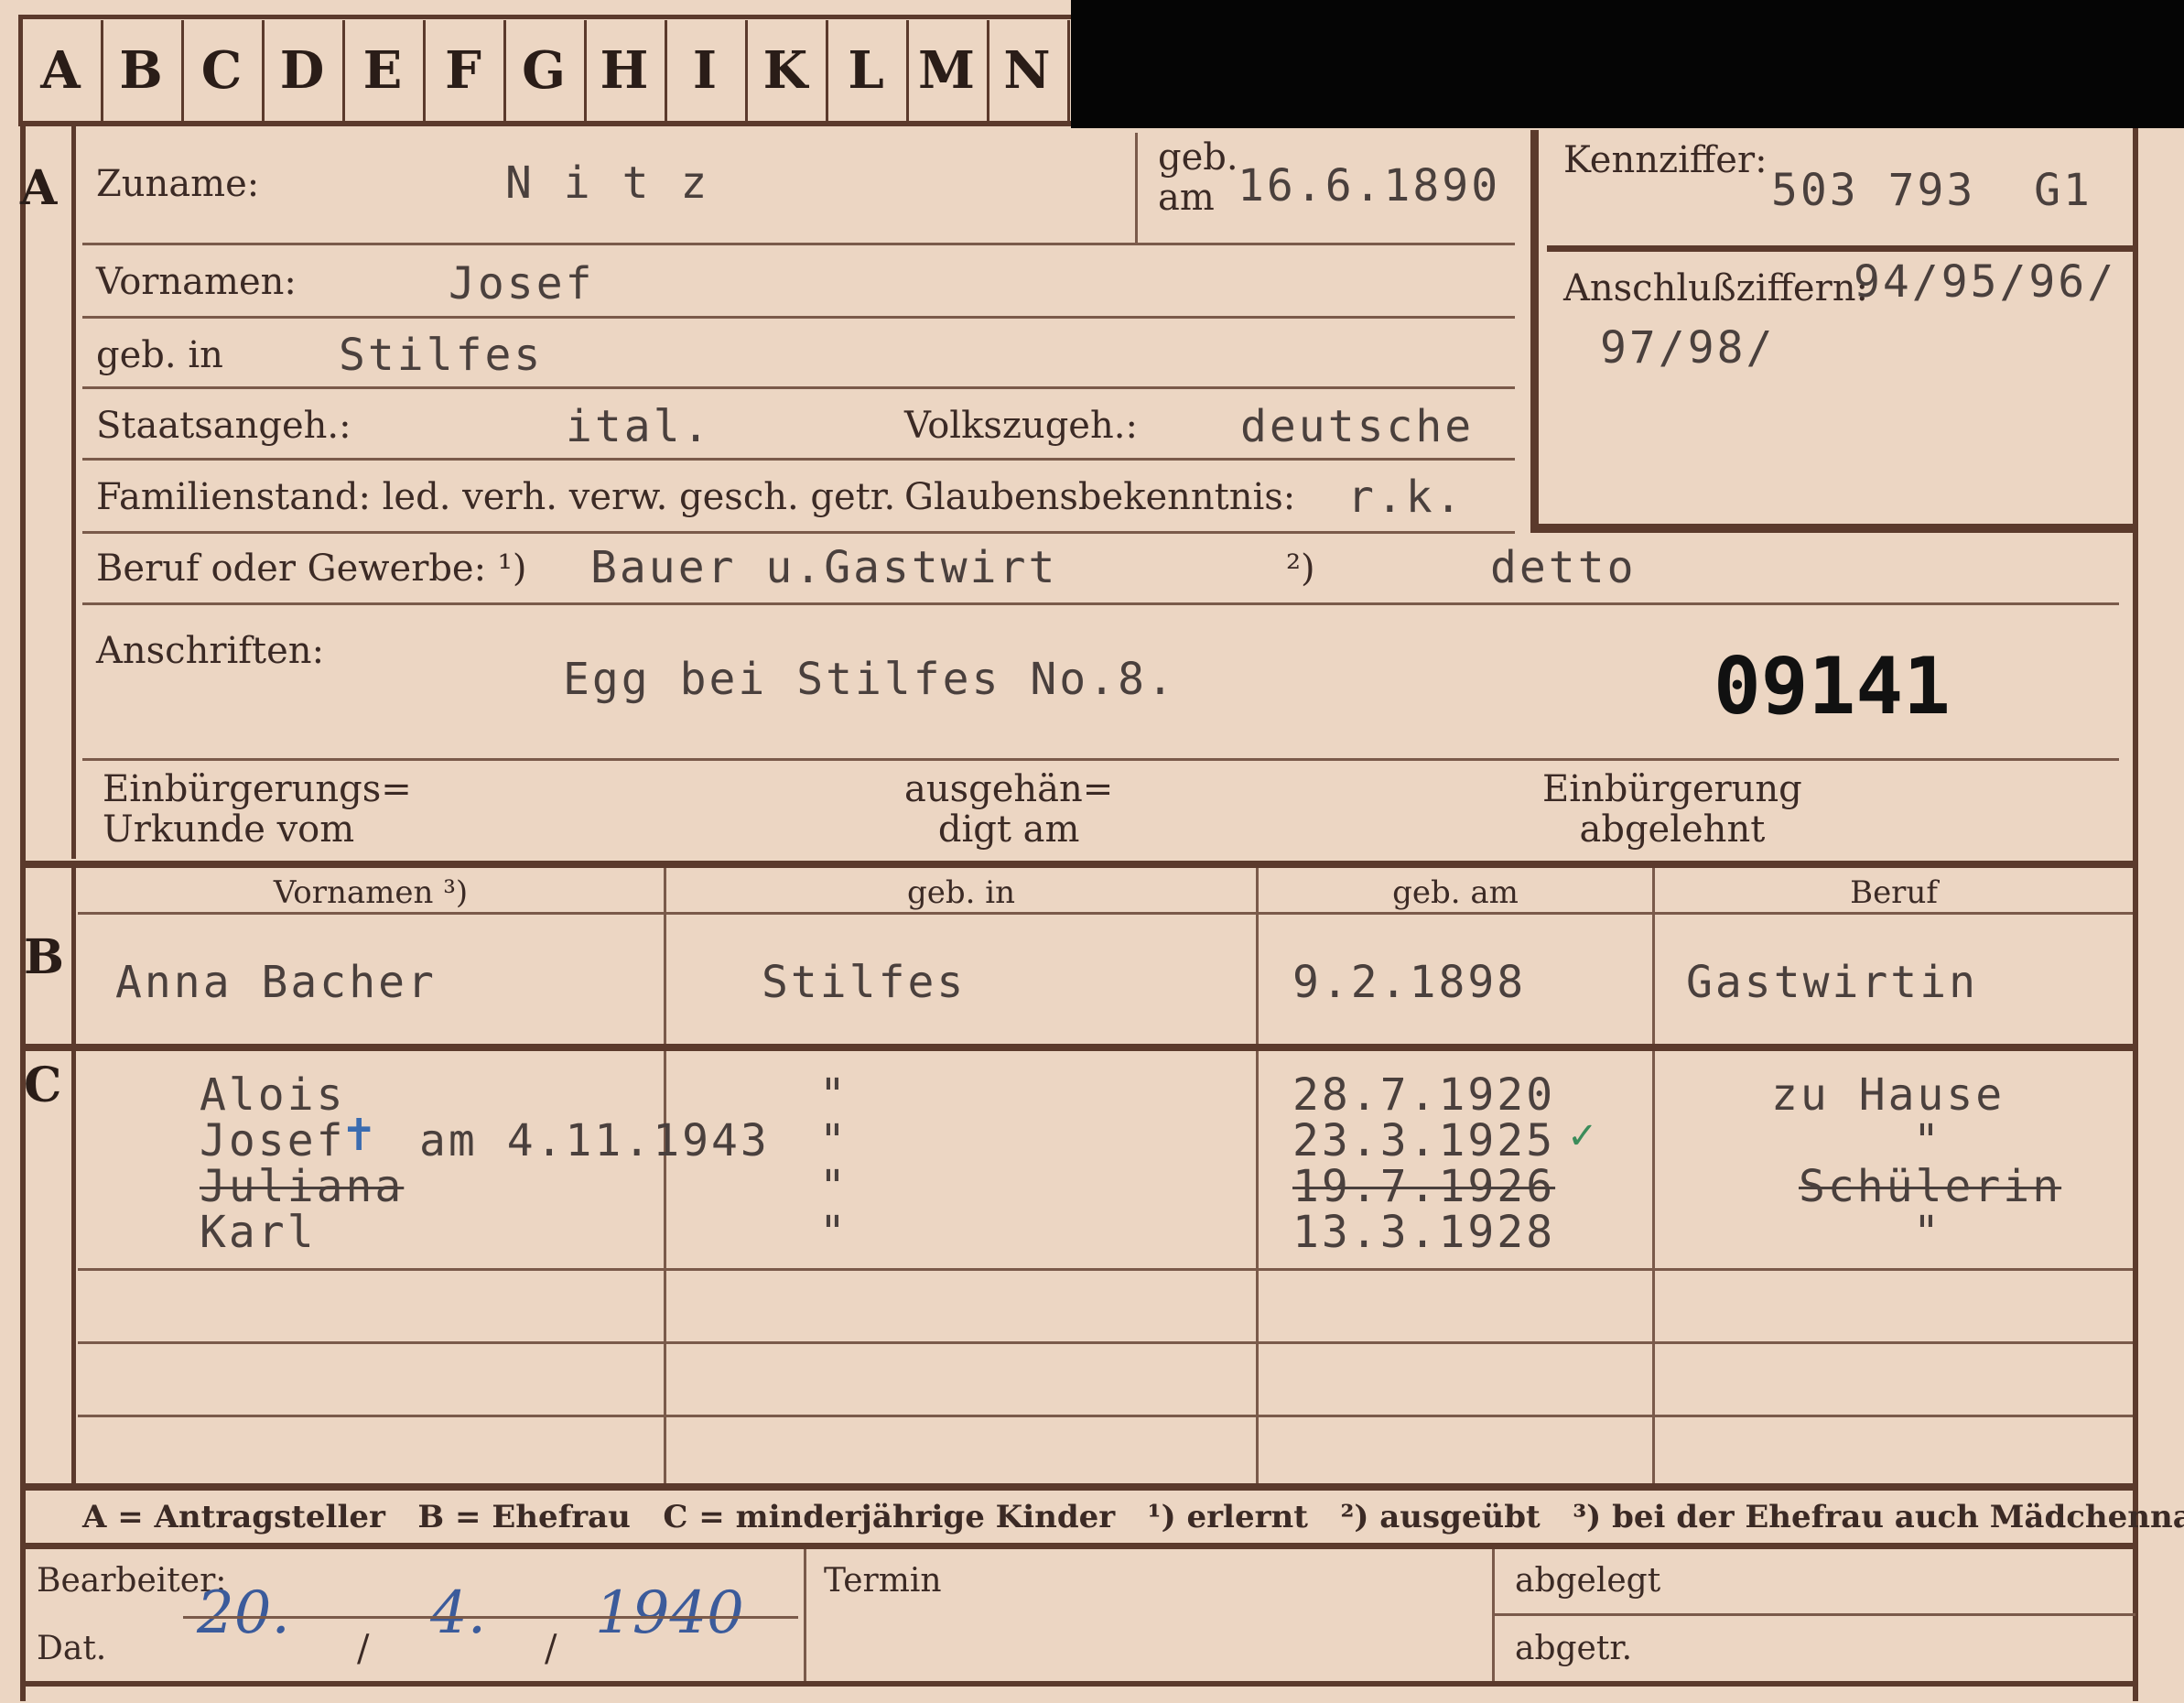 The image size is (2184, 1703). What do you see at coordinates (273, 1095) in the screenshot?
I see `child-name: Alois` at bounding box center [273, 1095].